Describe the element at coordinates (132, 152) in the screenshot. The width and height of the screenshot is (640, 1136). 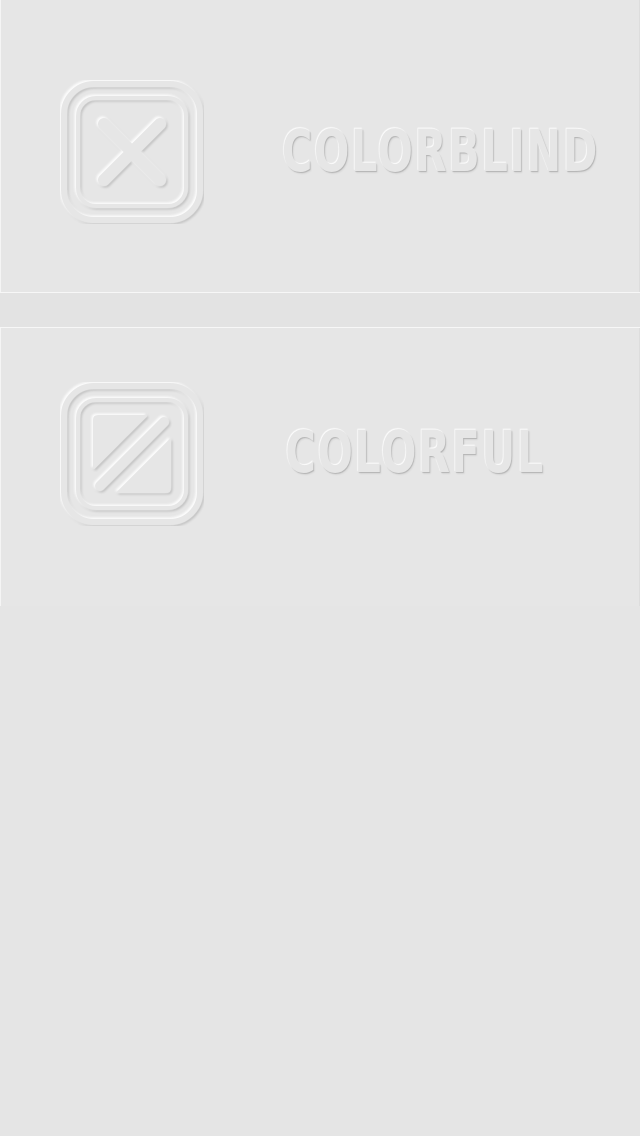
I see `x-square-icon` at that location.